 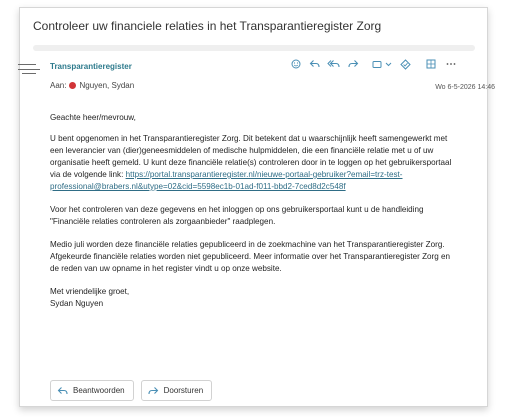 What do you see at coordinates (183, 390) in the screenshot?
I see `forward-button-label: Doorsturen` at bounding box center [183, 390].